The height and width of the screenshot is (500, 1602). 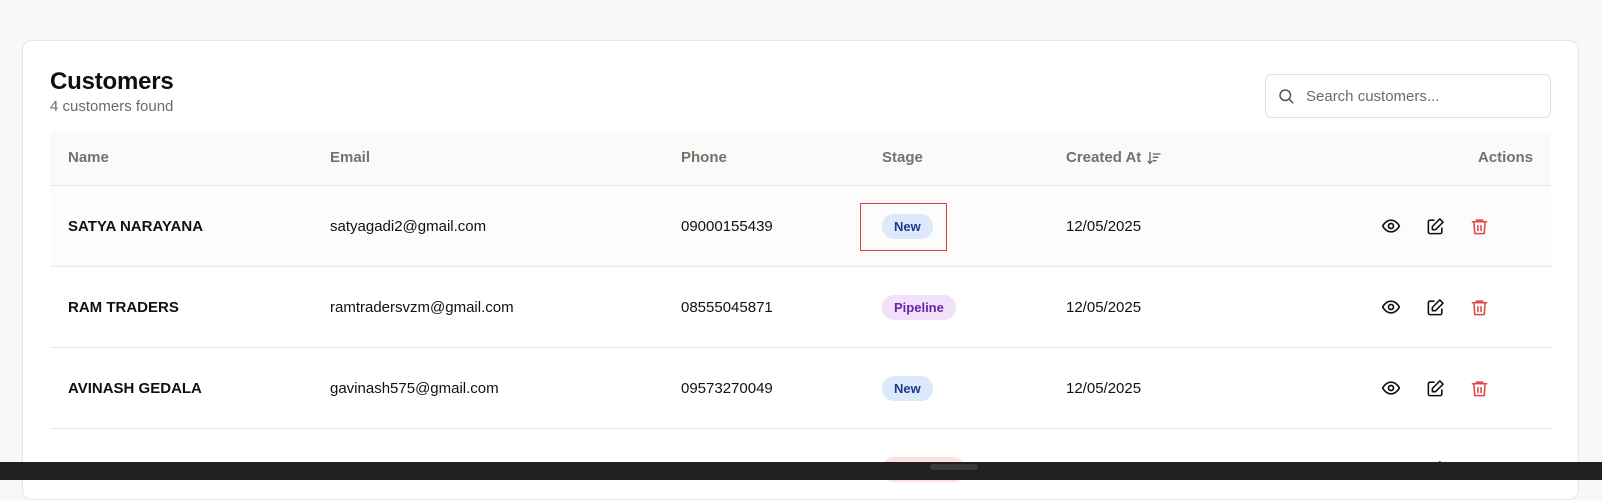 I want to click on customer-phone: 09573270049, so click(x=727, y=388).